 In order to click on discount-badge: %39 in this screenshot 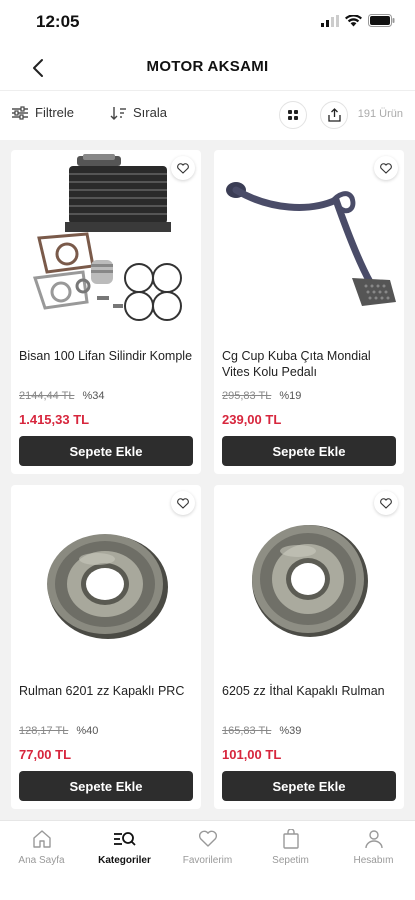, I will do `click(290, 731)`.